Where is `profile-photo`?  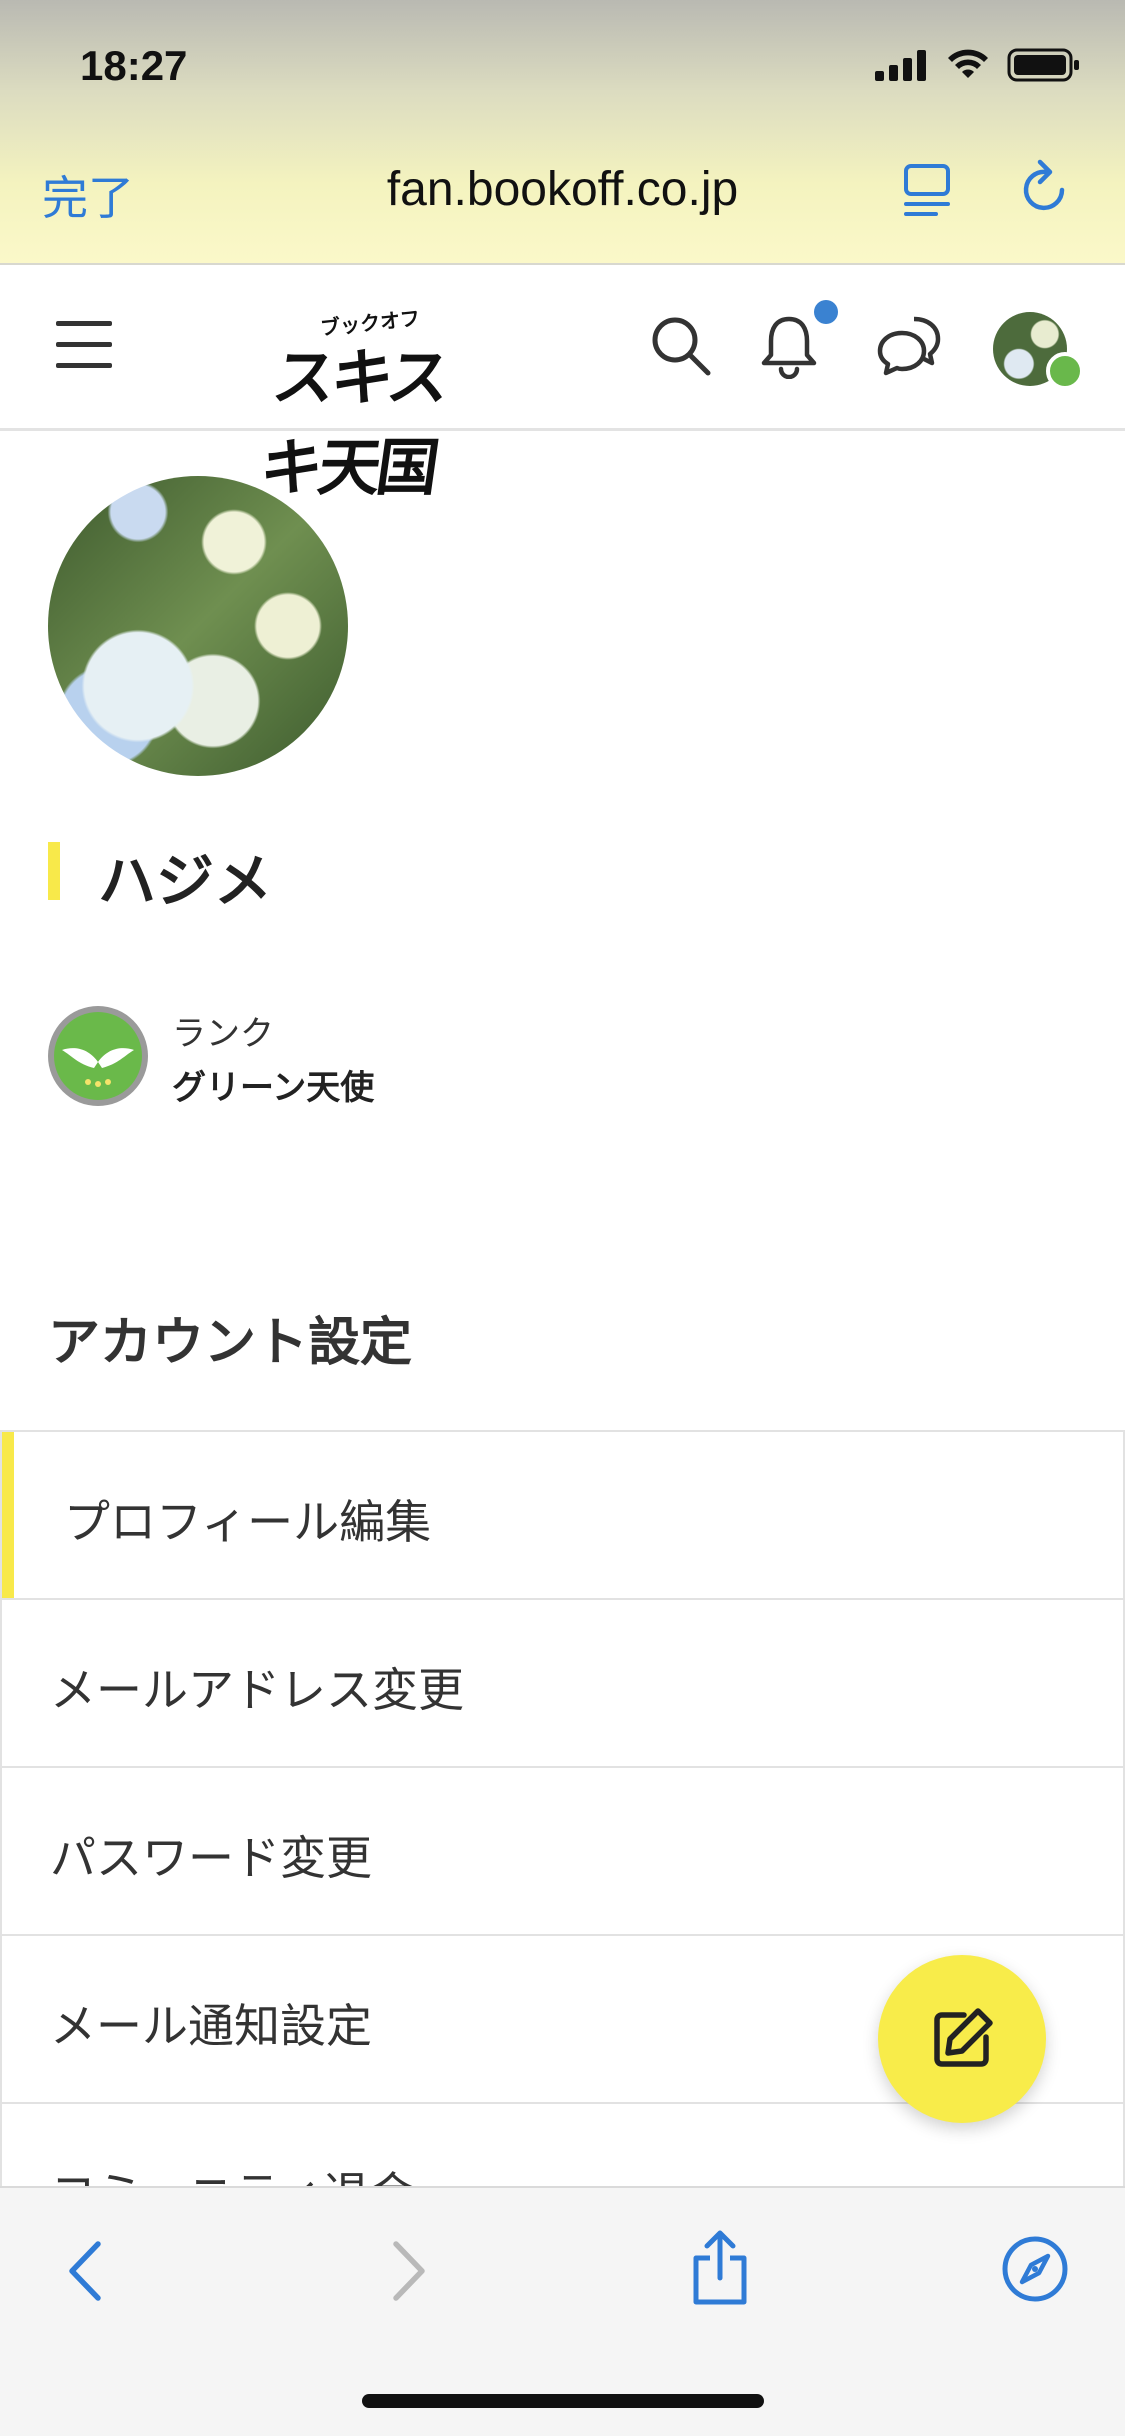
profile-photo is located at coordinates (198, 626).